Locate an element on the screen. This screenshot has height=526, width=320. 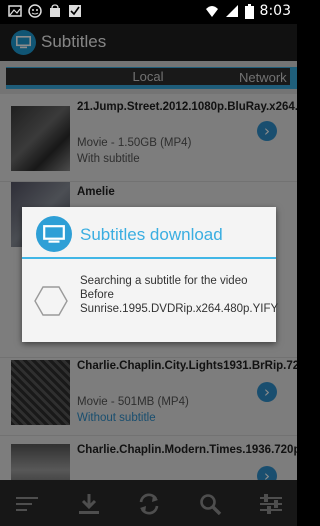
status-time: 8:03 is located at coordinates (275, 11).